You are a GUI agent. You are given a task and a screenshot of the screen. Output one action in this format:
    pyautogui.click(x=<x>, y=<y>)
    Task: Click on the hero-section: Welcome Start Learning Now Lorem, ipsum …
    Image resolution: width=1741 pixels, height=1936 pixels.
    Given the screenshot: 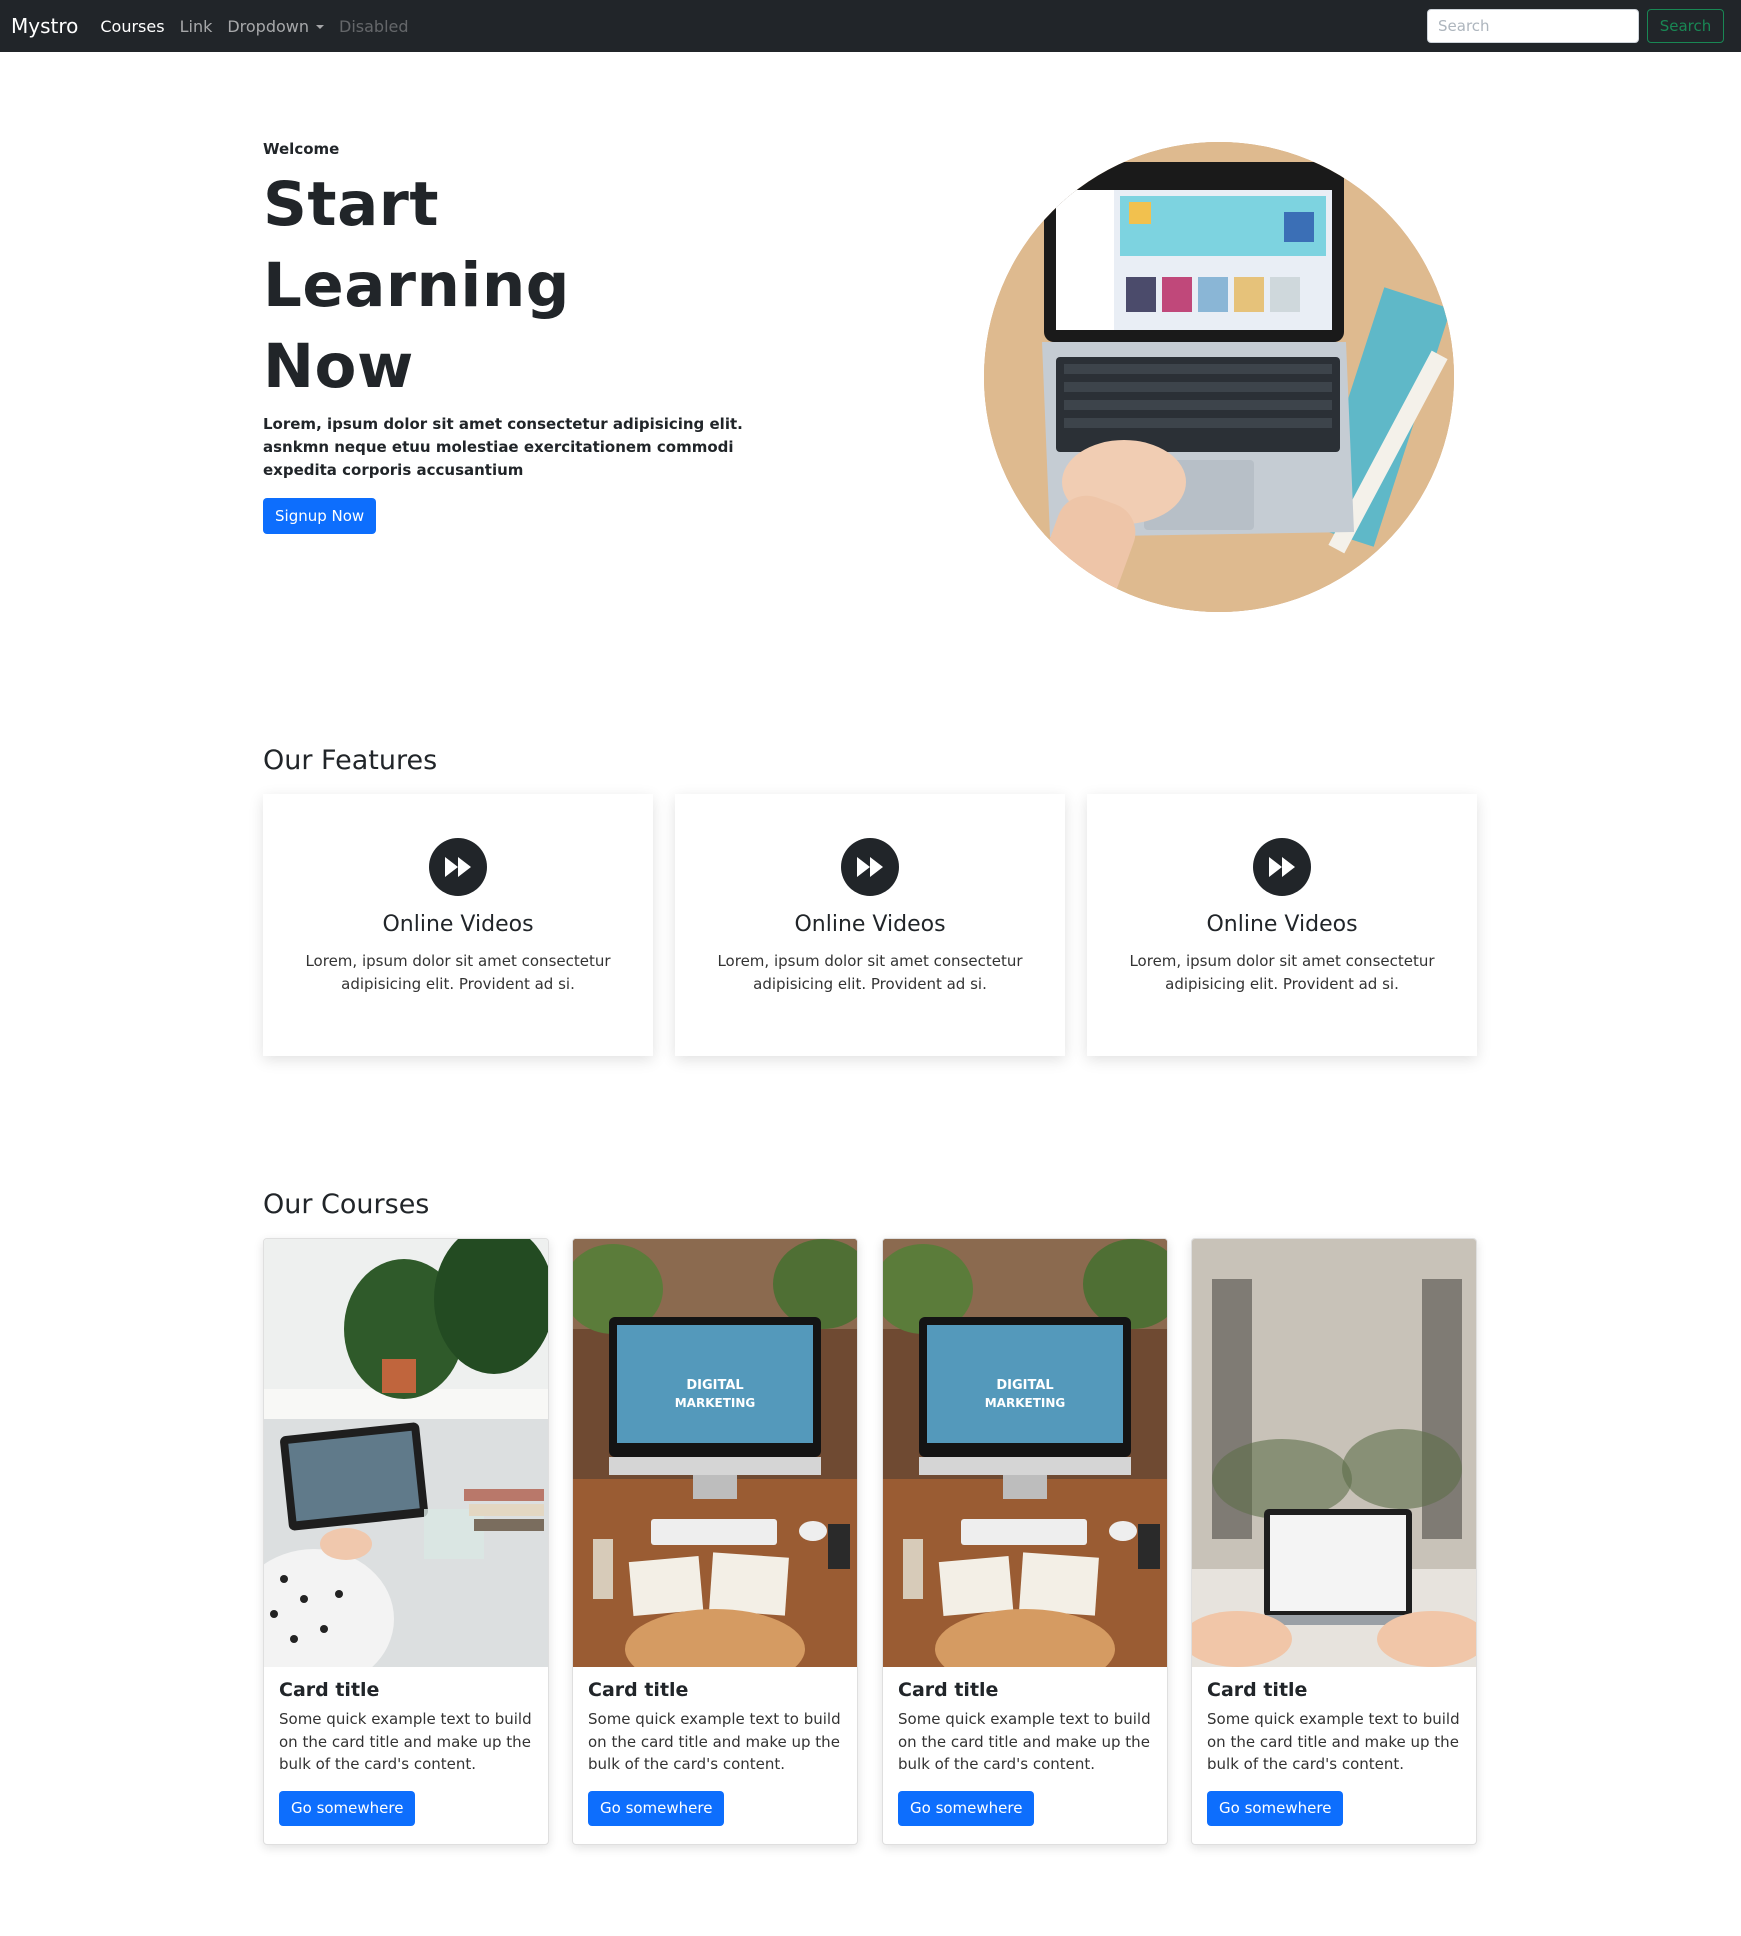 What is the action you would take?
    pyautogui.click(x=523, y=337)
    